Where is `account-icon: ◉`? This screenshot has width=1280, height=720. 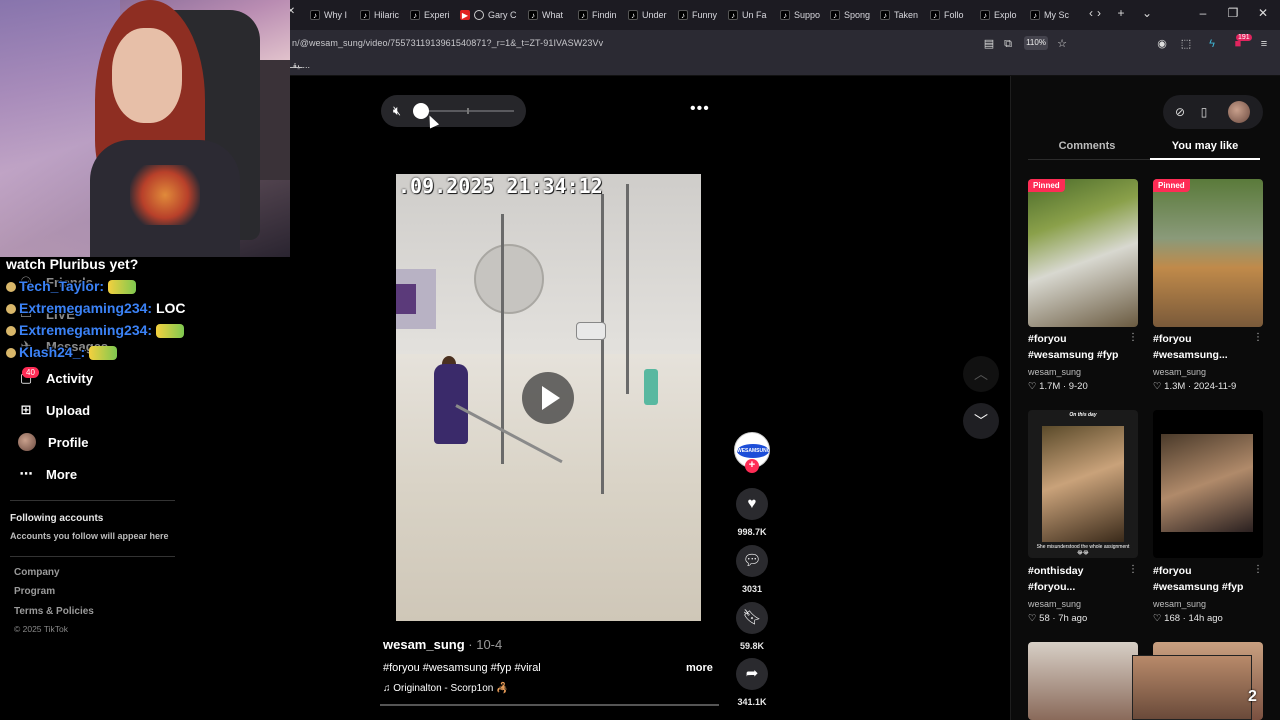 account-icon: ◉ is located at coordinates (1162, 44).